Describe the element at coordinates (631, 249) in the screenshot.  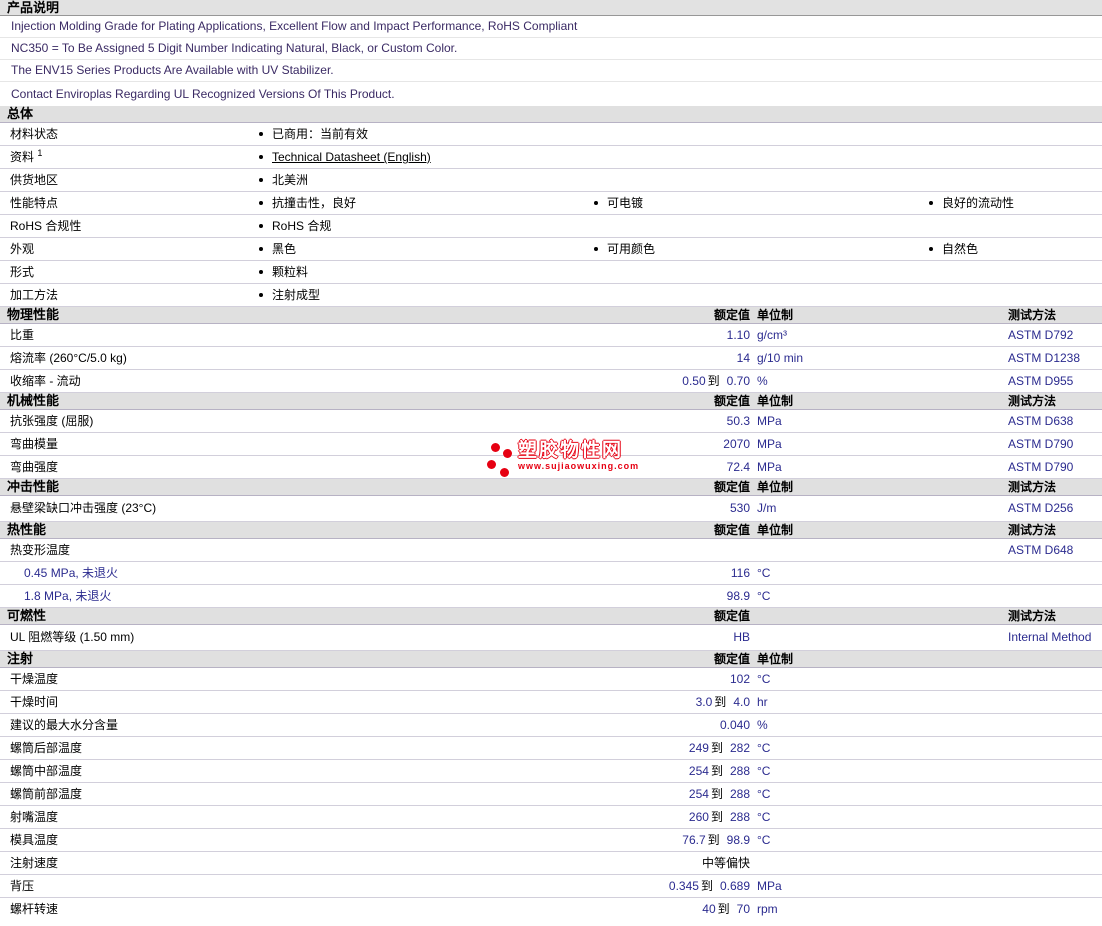
I see `general-value: 可用颜色` at that location.